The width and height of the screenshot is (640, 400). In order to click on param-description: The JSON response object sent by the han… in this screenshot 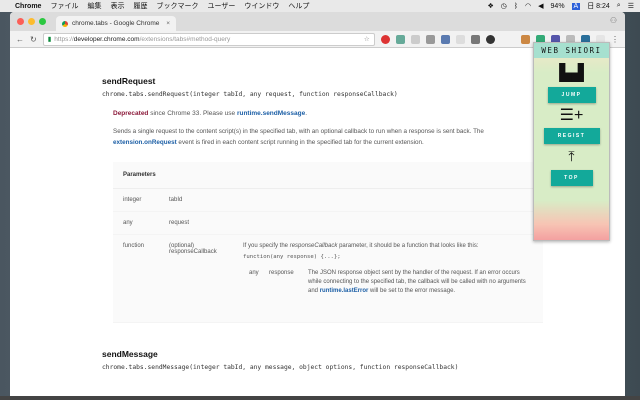, I will do `click(420, 282)`.